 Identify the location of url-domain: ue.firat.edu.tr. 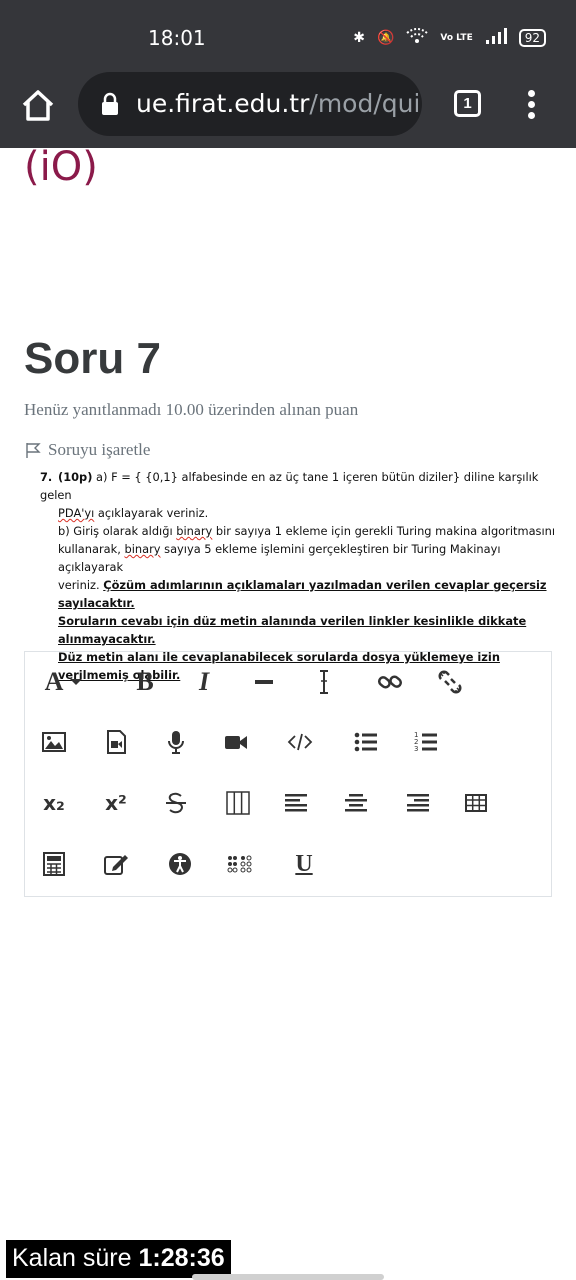
(223, 103).